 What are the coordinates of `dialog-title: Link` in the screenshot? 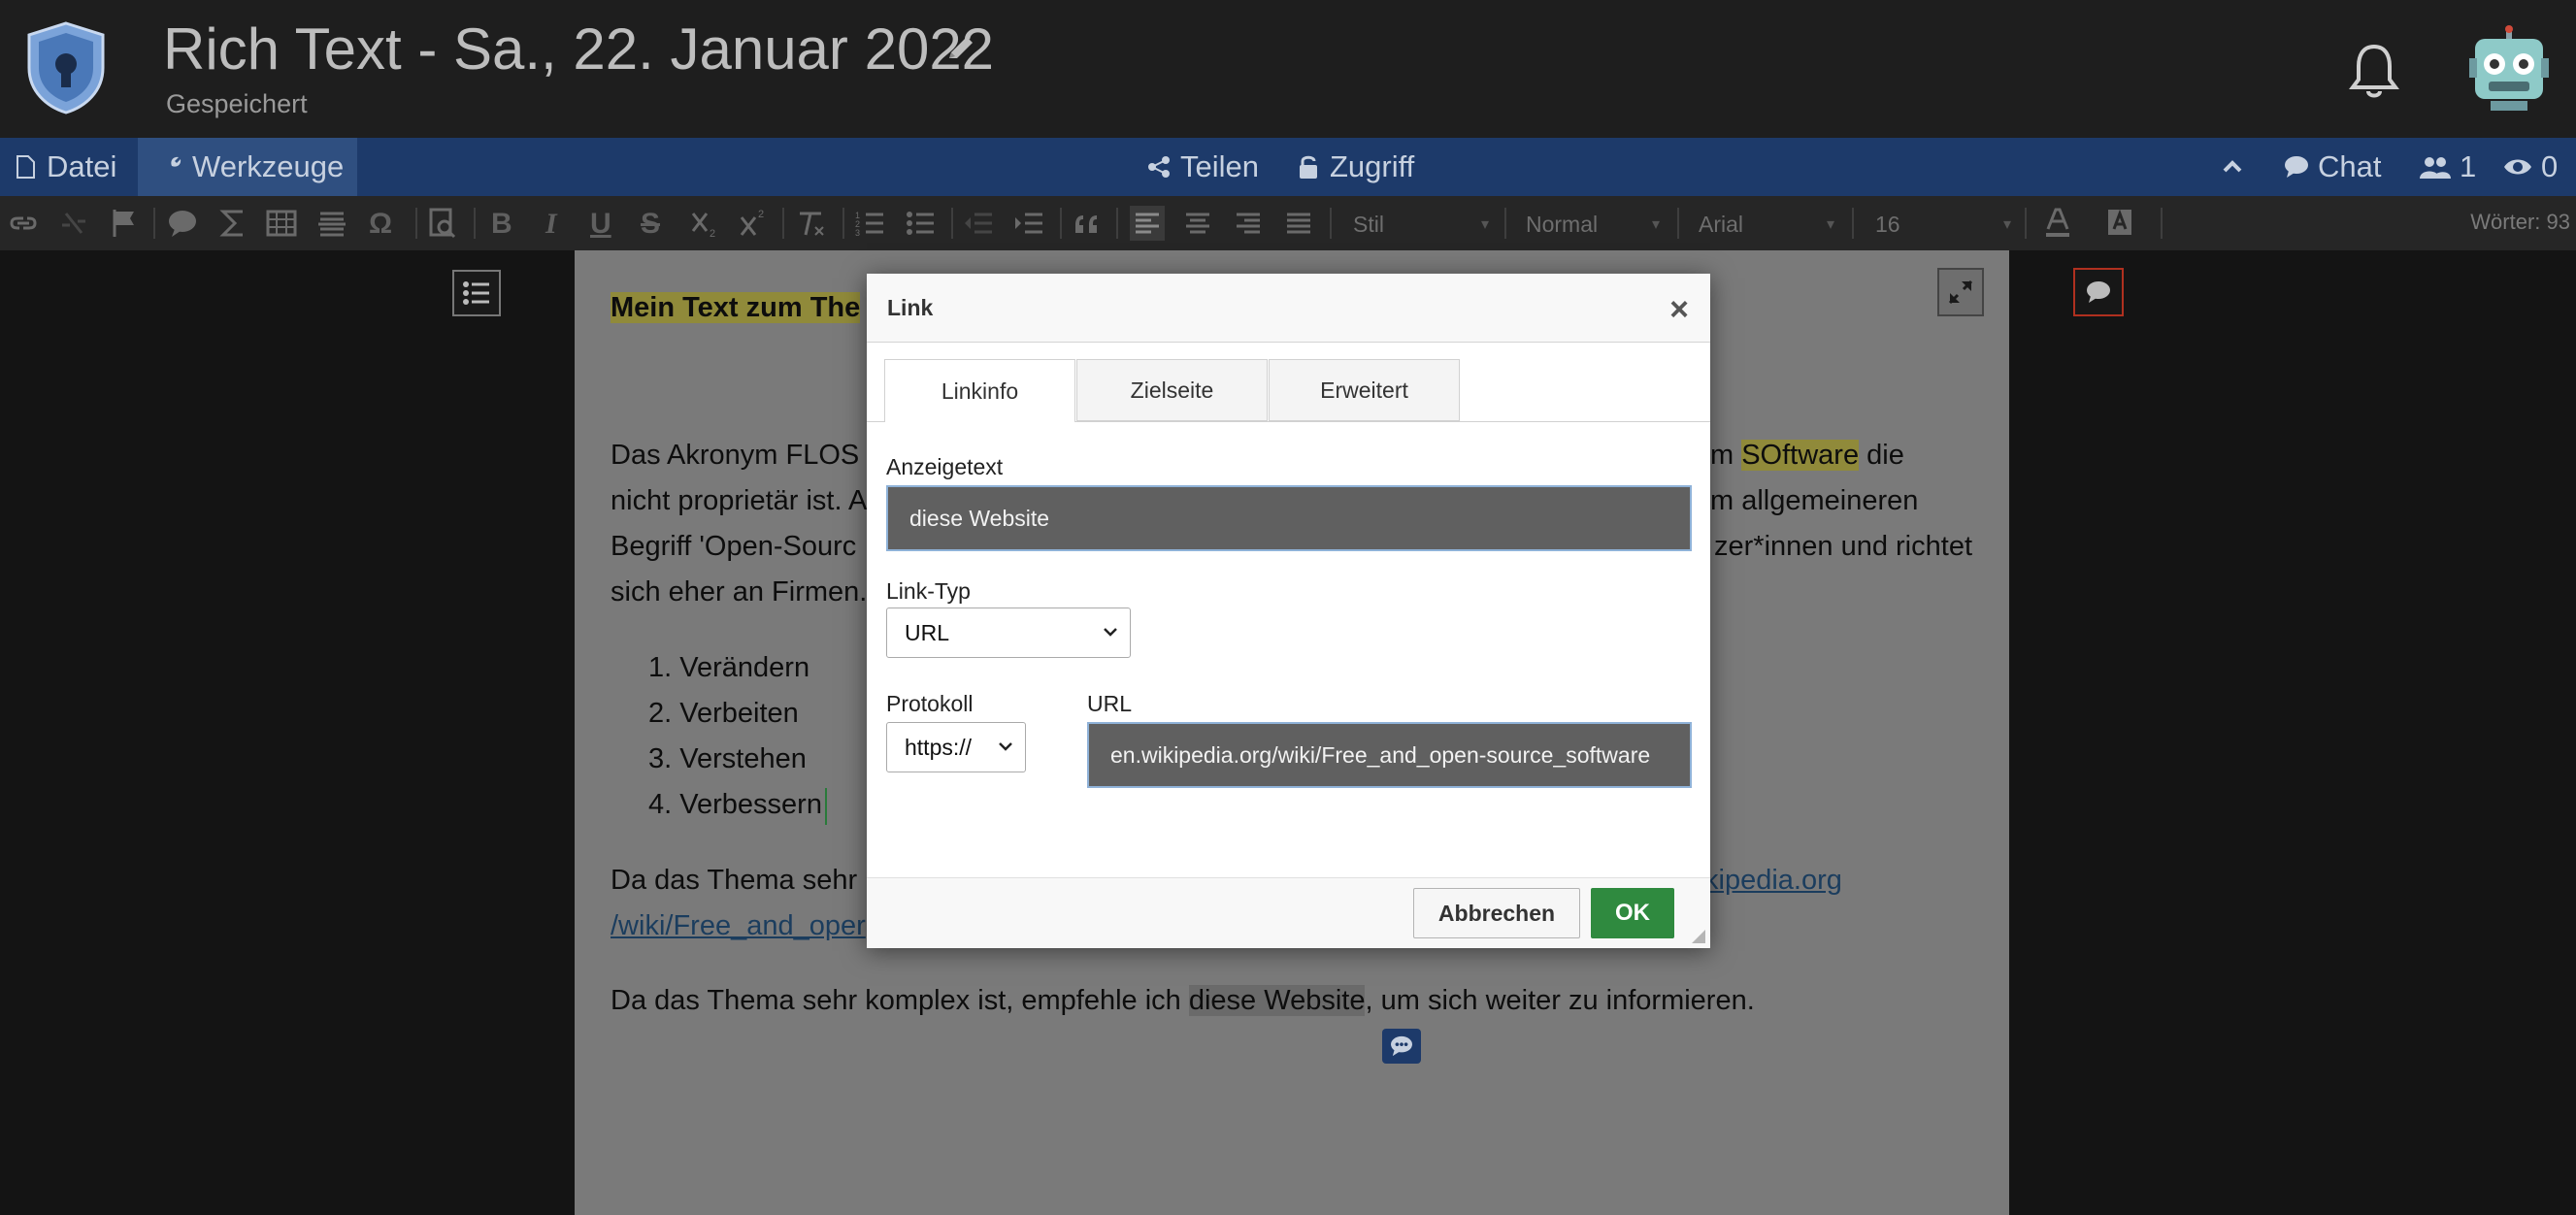 It's located at (910, 307).